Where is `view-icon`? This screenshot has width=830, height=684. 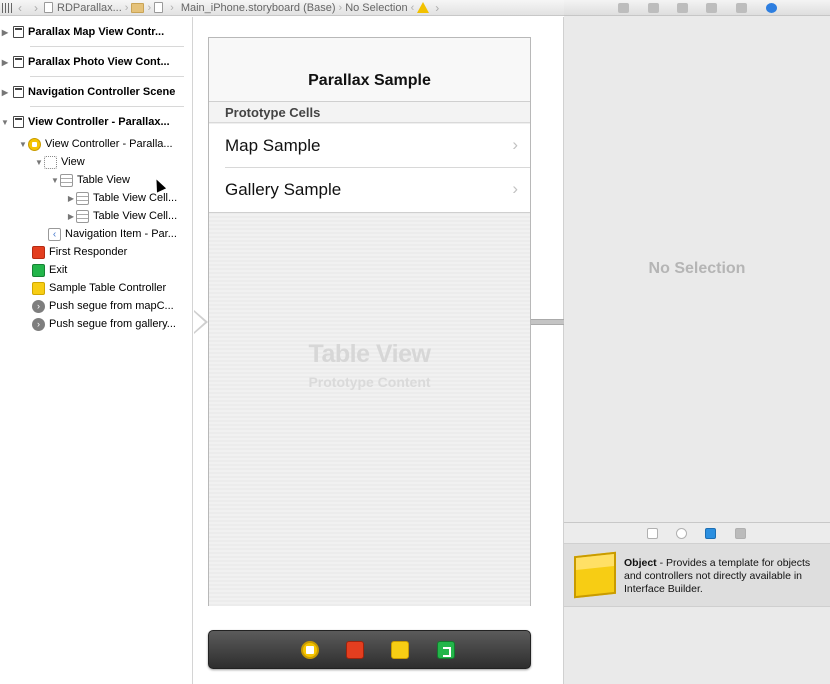
view-icon is located at coordinates (50, 162).